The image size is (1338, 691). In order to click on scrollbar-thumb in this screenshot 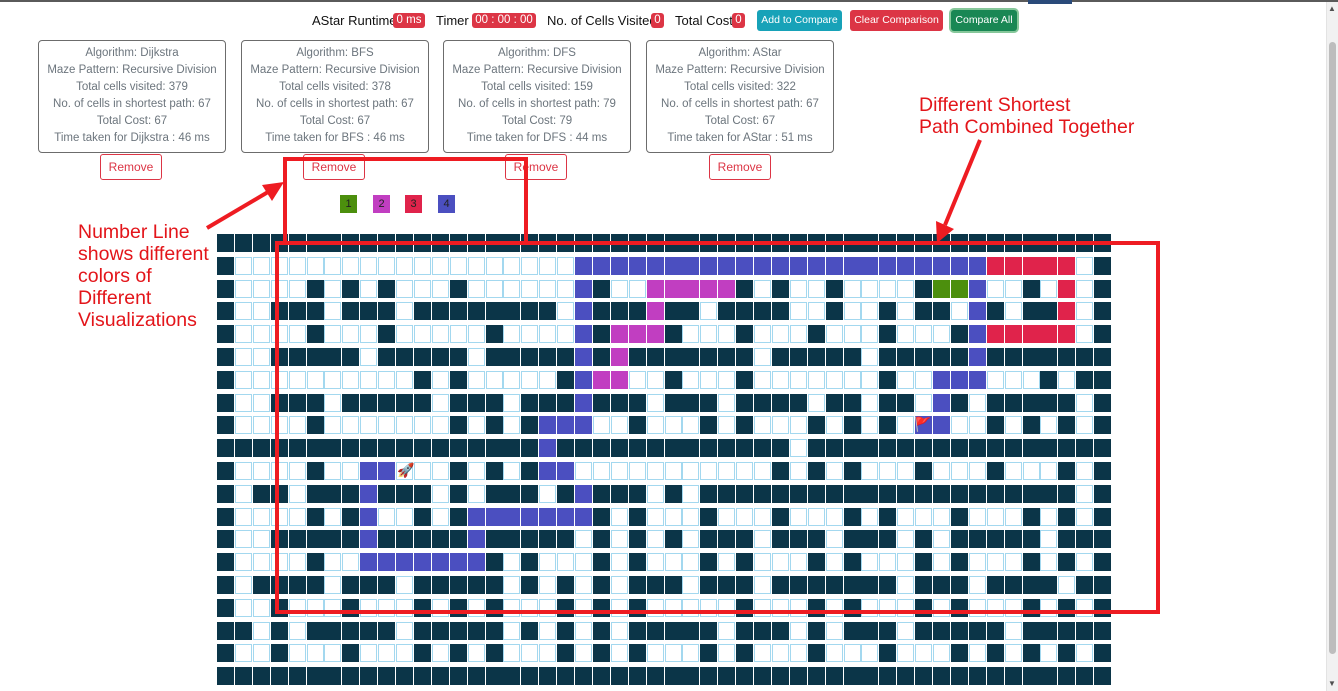, I will do `click(1332, 348)`.